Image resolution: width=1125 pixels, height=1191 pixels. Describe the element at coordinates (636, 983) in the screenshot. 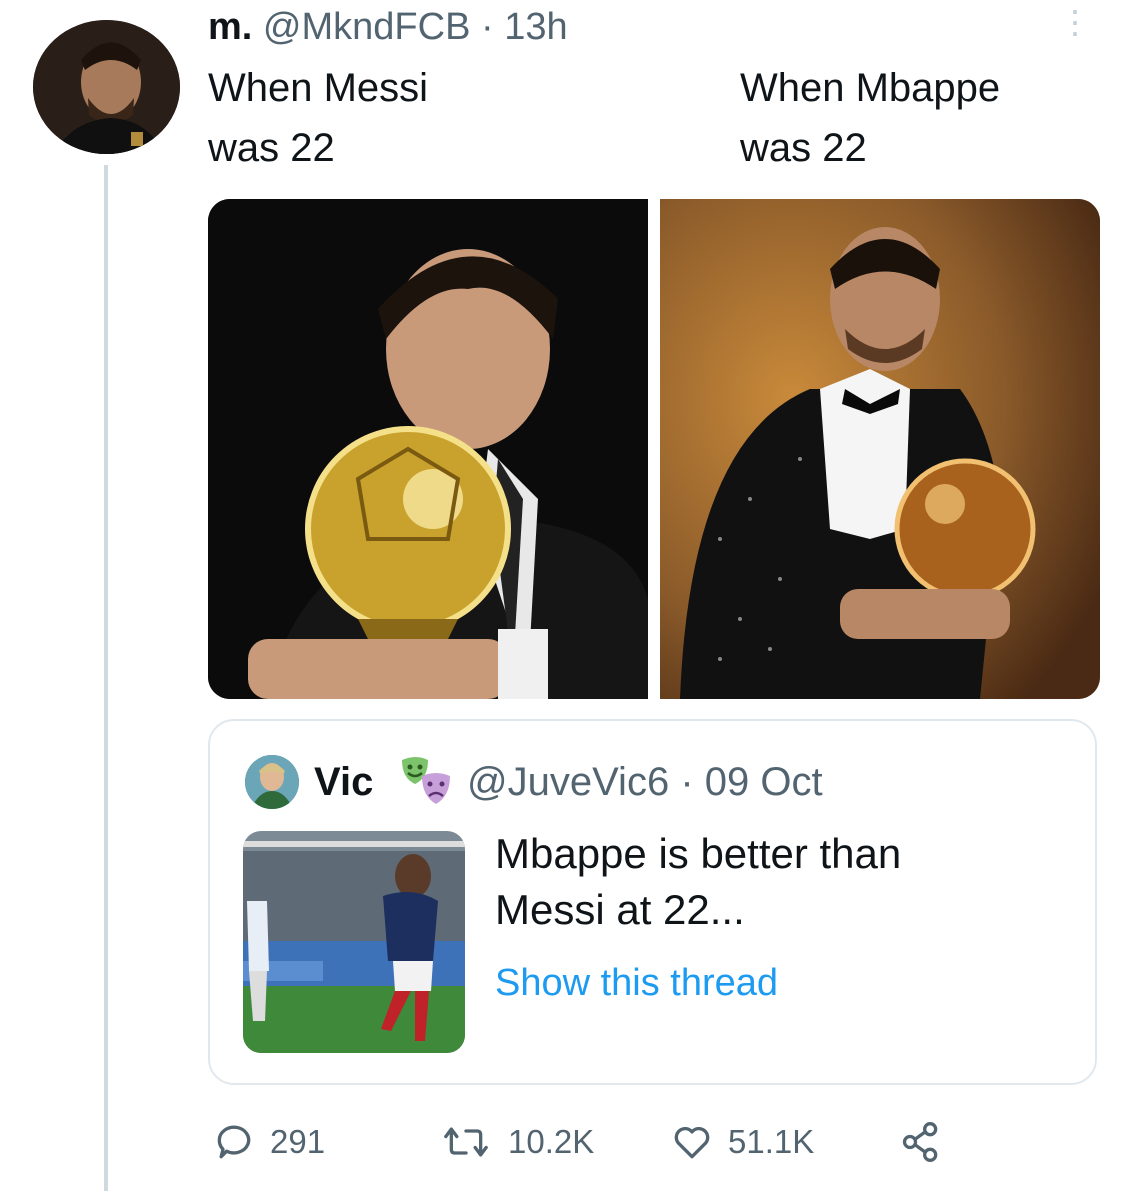

I see `show-thread-link: Show this thread` at that location.